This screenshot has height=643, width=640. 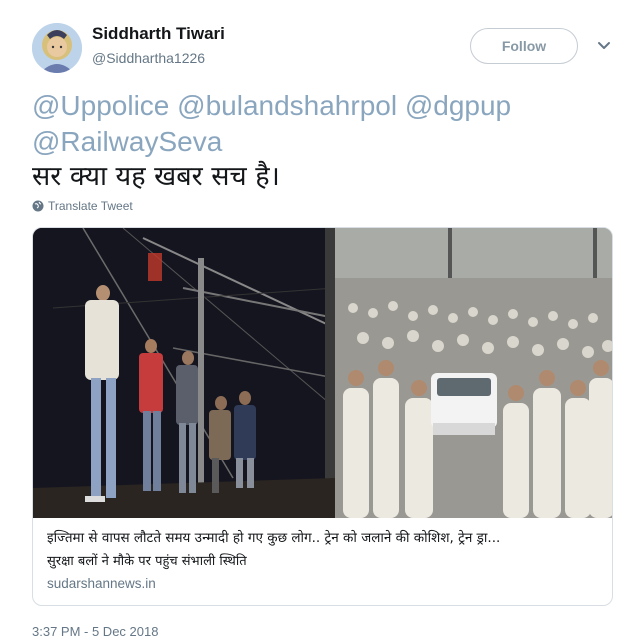 What do you see at coordinates (95, 631) in the screenshot?
I see `tweet-timestamp: 3:37 PM - 5 Dec 2018` at bounding box center [95, 631].